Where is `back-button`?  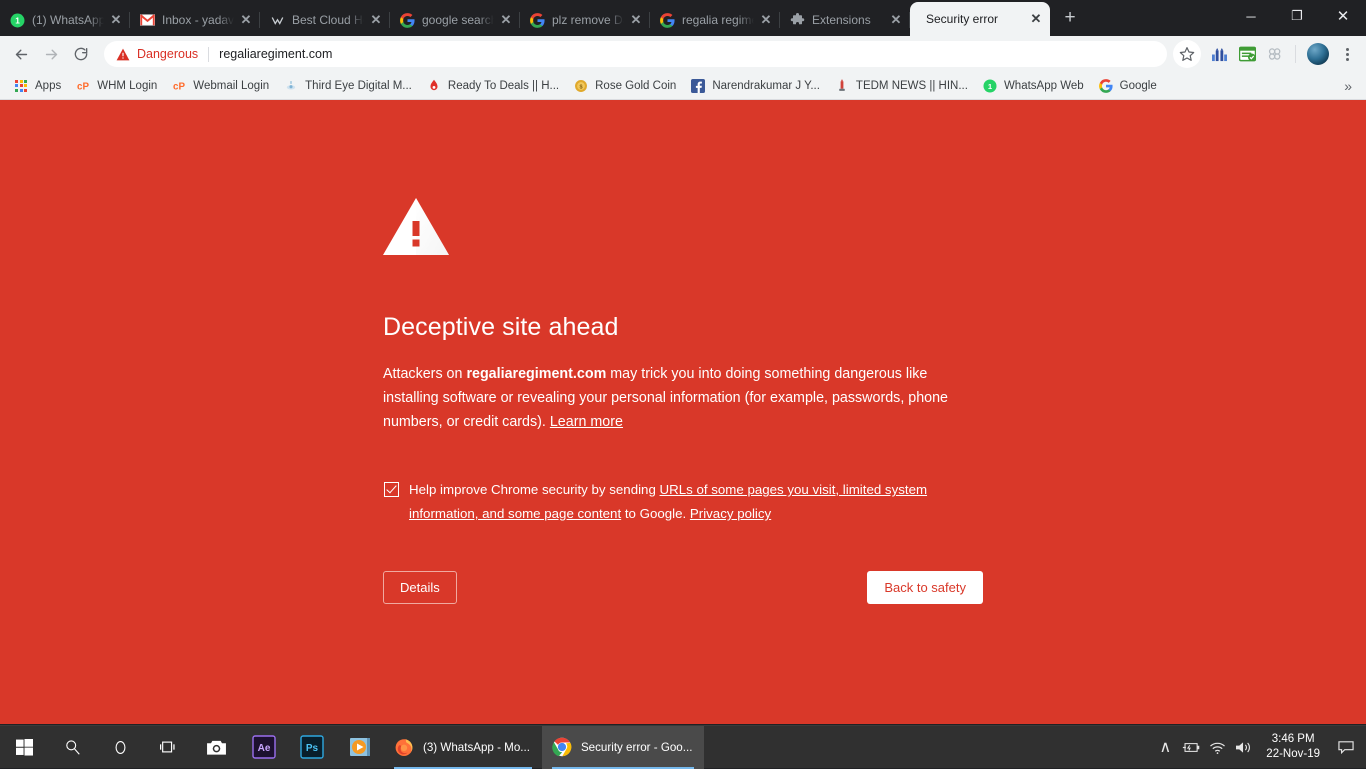 back-button is located at coordinates (21, 54).